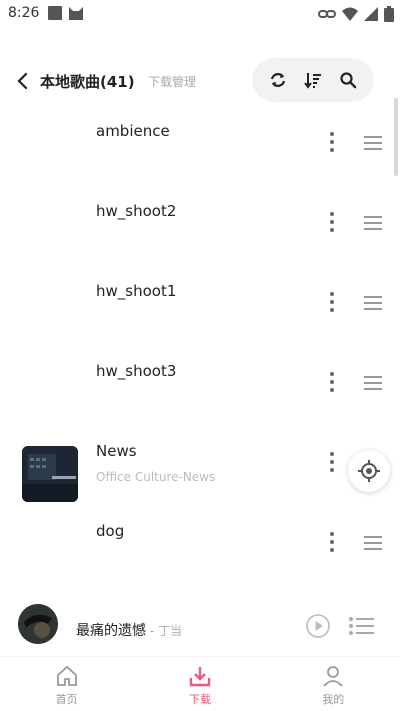 This screenshot has width=400, height=711. I want to click on song-title: dog, so click(110, 531).